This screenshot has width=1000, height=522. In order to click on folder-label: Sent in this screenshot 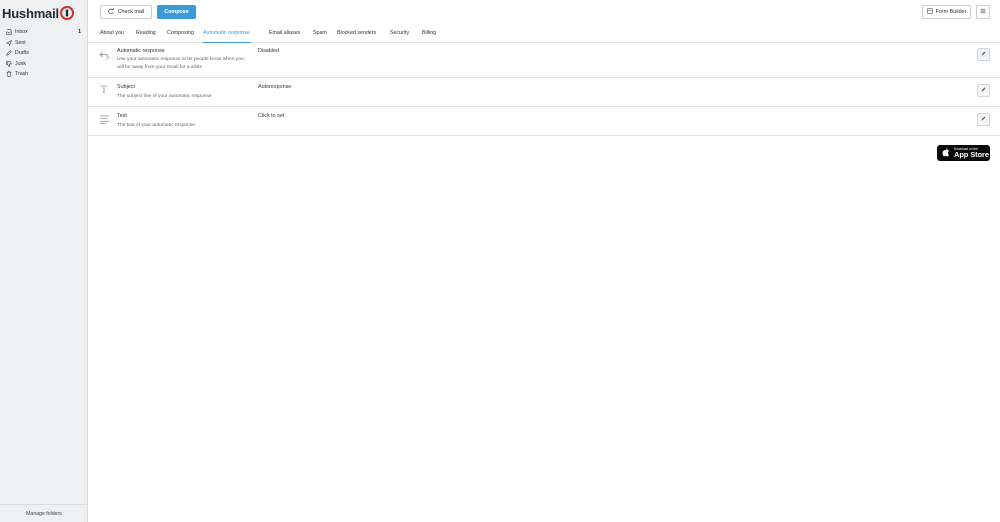, I will do `click(20, 42)`.